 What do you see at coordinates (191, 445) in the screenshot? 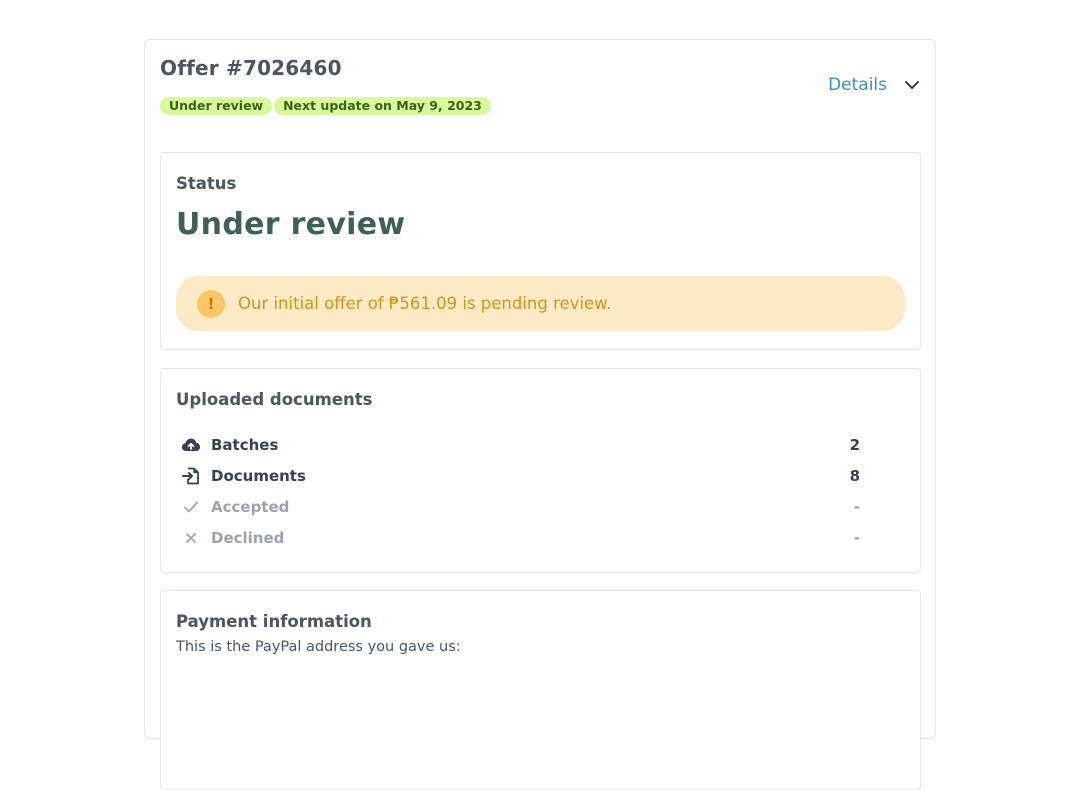
I see `cloud-upload-icon` at bounding box center [191, 445].